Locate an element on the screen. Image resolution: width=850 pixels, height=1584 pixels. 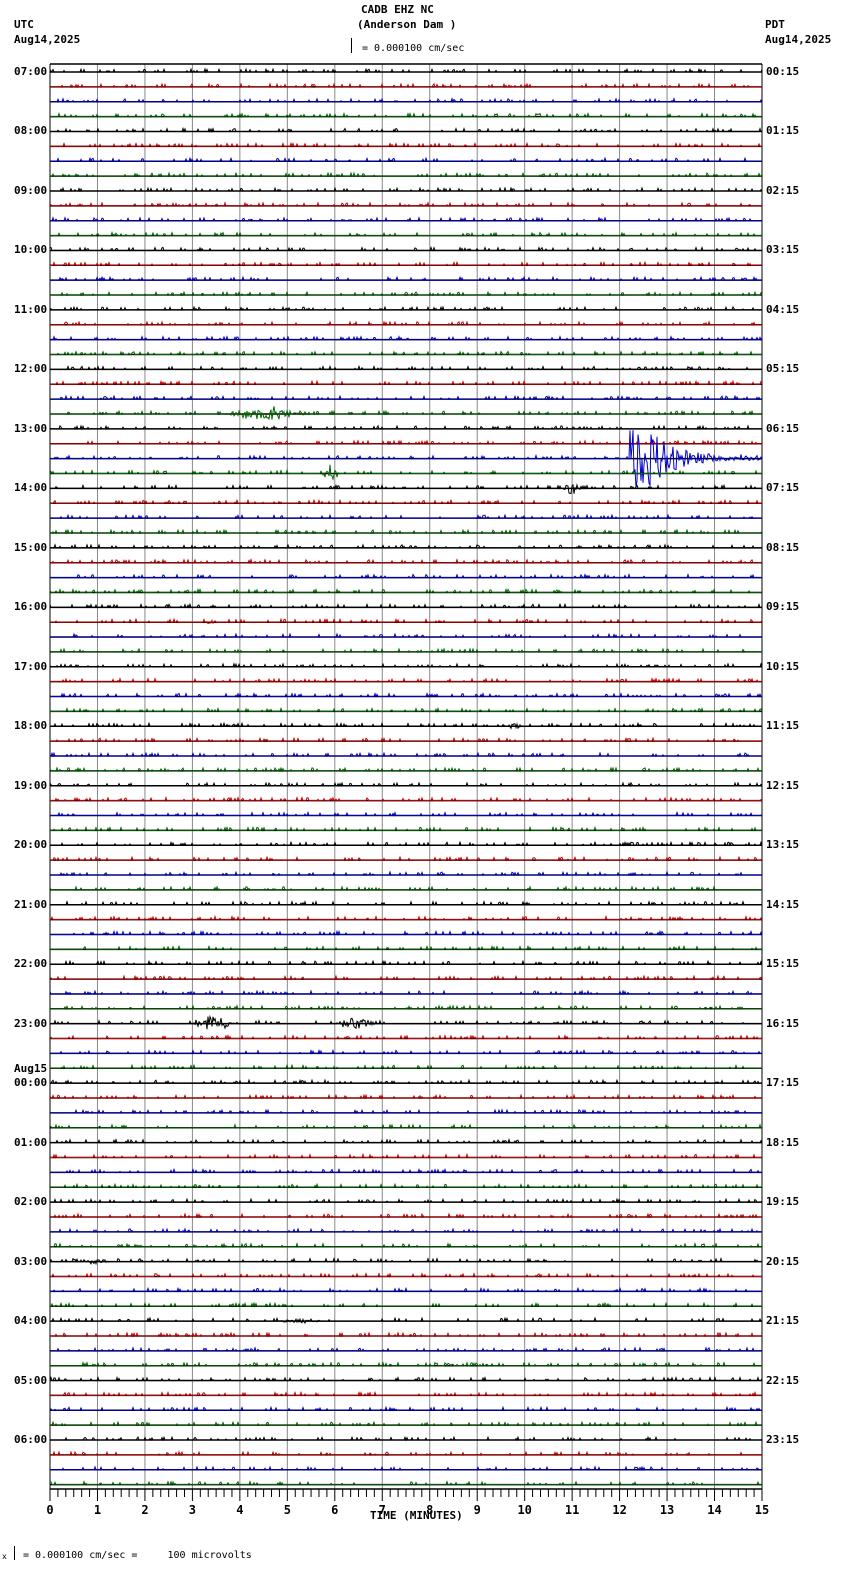
utc-hour-label: 12:00 is located at coordinates (31, 369).